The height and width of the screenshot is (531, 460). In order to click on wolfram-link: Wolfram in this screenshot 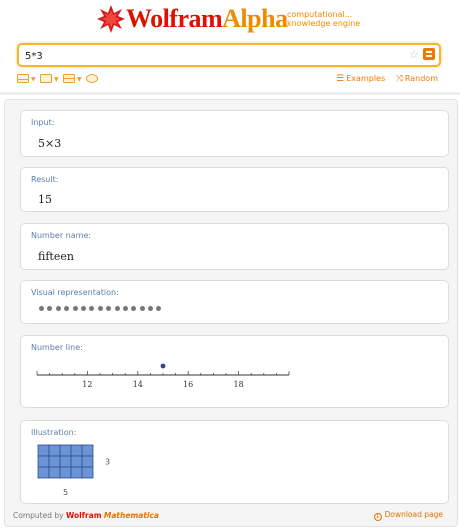, I will do `click(84, 515)`.